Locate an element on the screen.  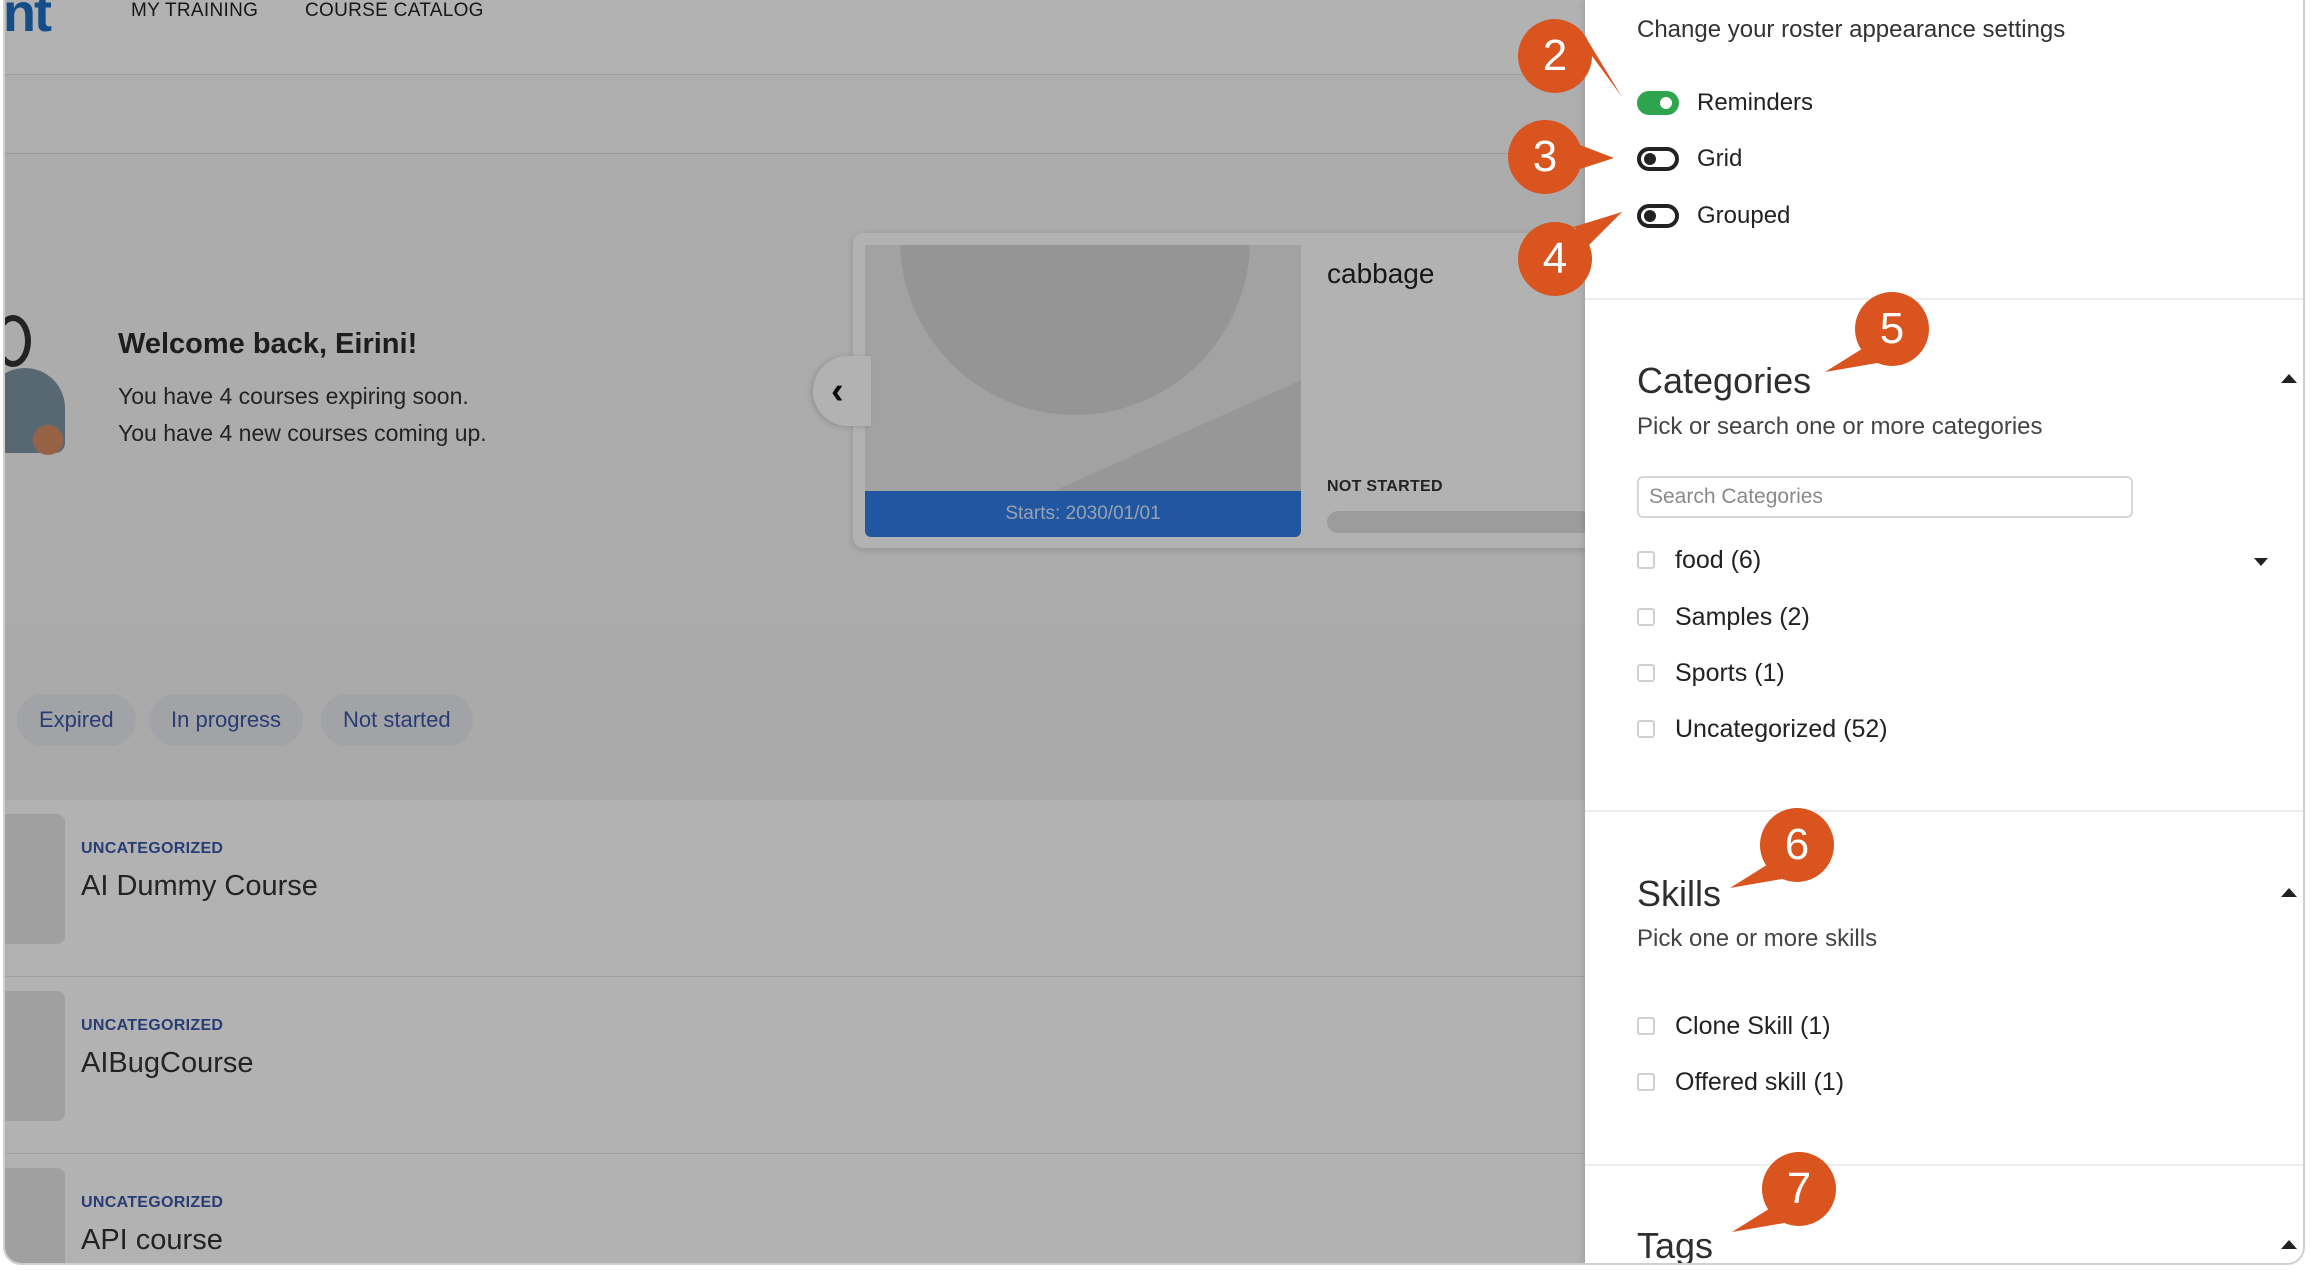
skills-subtitle: Pick one or more skills is located at coordinates (1757, 938).